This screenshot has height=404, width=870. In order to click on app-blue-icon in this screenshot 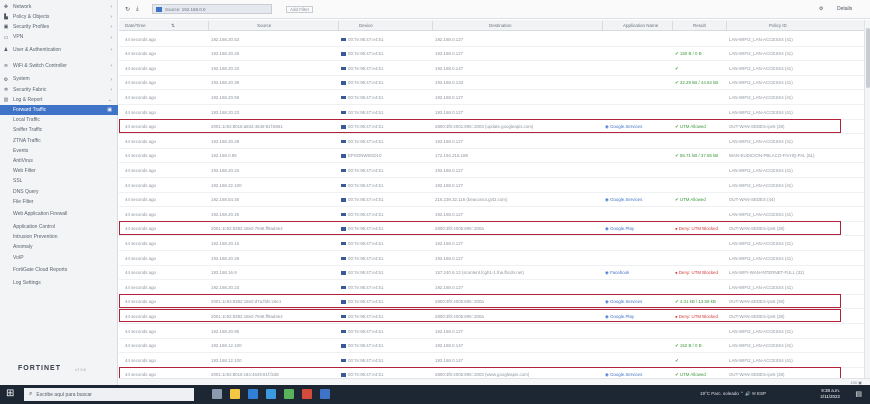, I will do `click(325, 394)`.